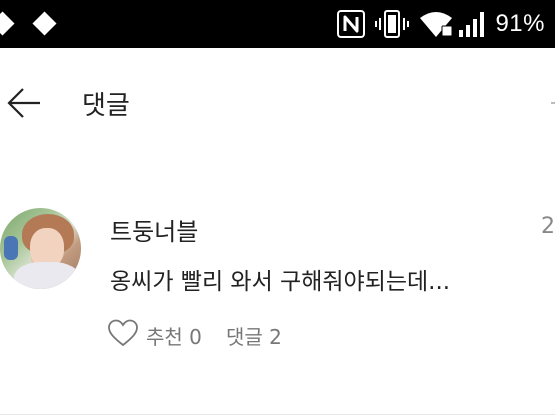  What do you see at coordinates (351, 26) in the screenshot?
I see `nfc-icon` at bounding box center [351, 26].